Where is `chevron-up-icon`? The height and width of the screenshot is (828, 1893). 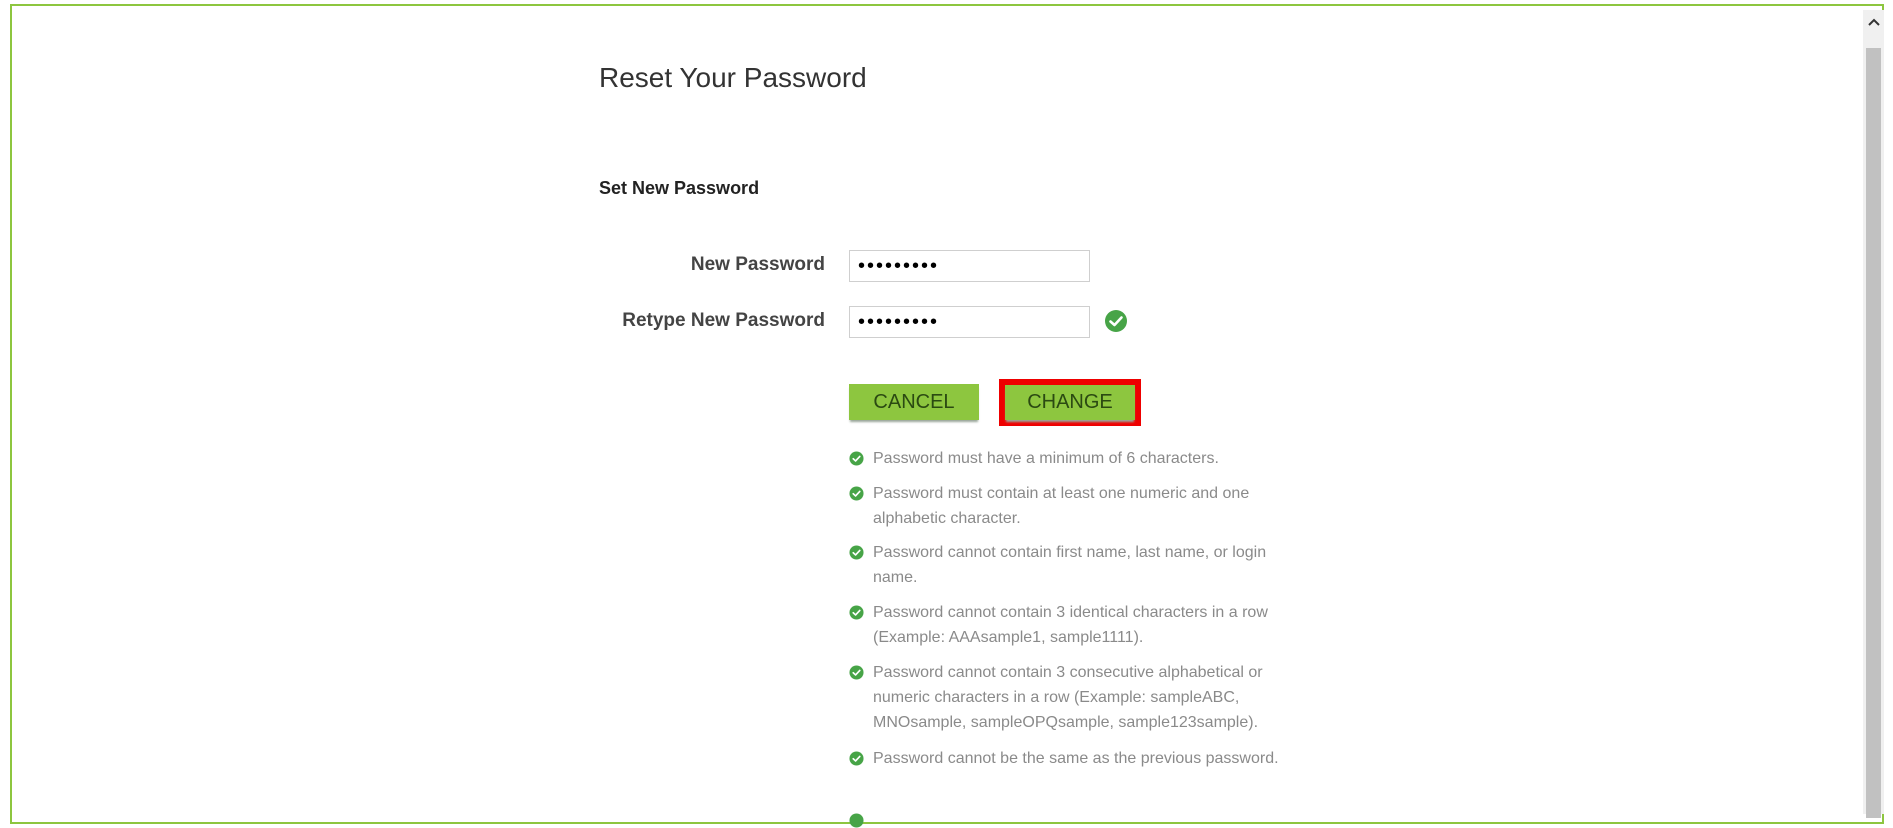
chevron-up-icon is located at coordinates (1873, 22).